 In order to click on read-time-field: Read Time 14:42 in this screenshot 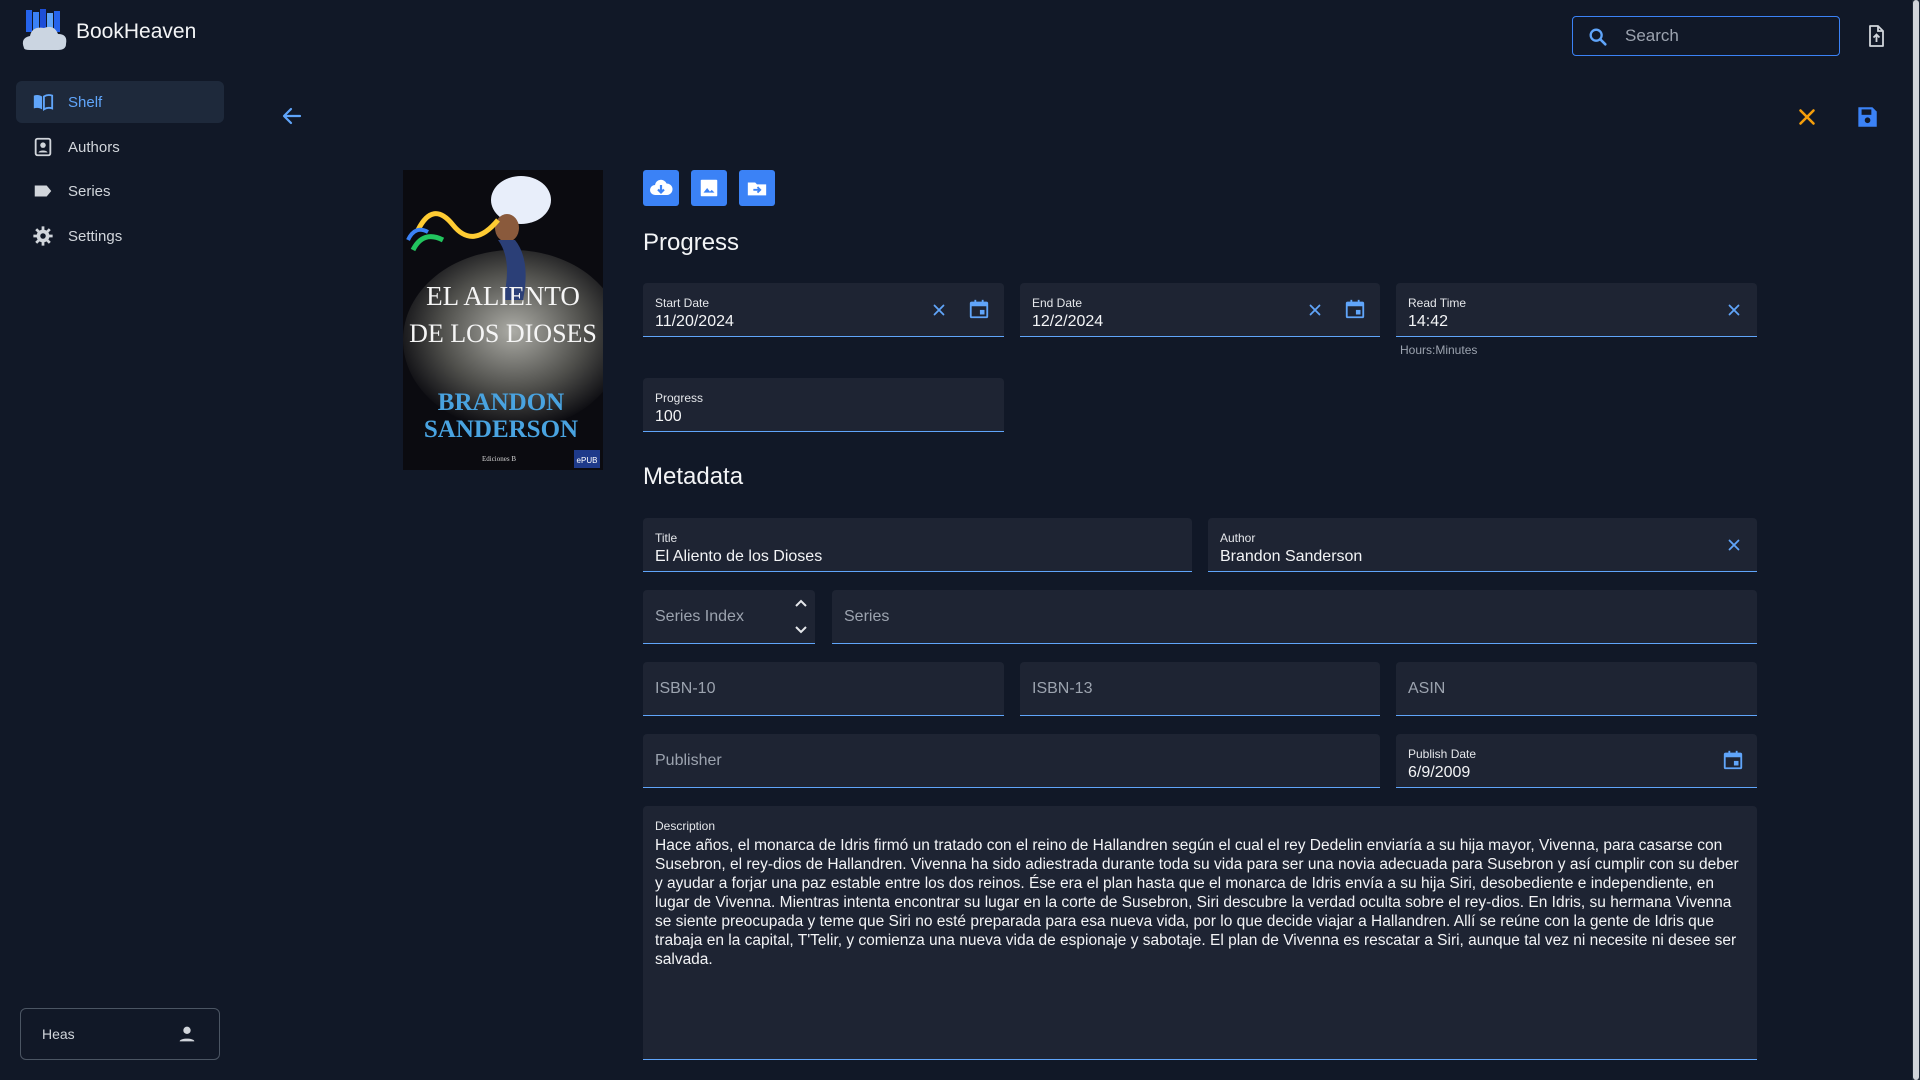, I will do `click(1576, 310)`.